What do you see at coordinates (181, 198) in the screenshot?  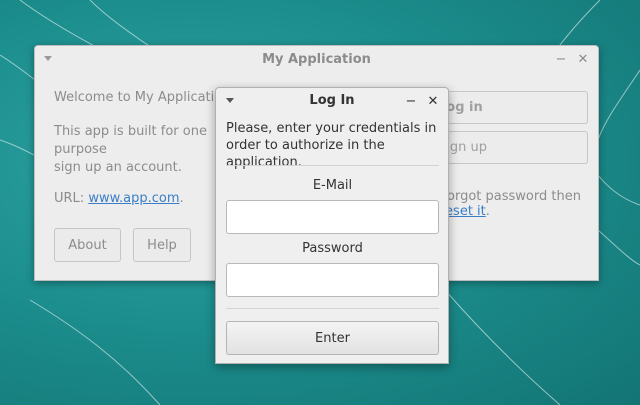 I see `url-suffix: .` at bounding box center [181, 198].